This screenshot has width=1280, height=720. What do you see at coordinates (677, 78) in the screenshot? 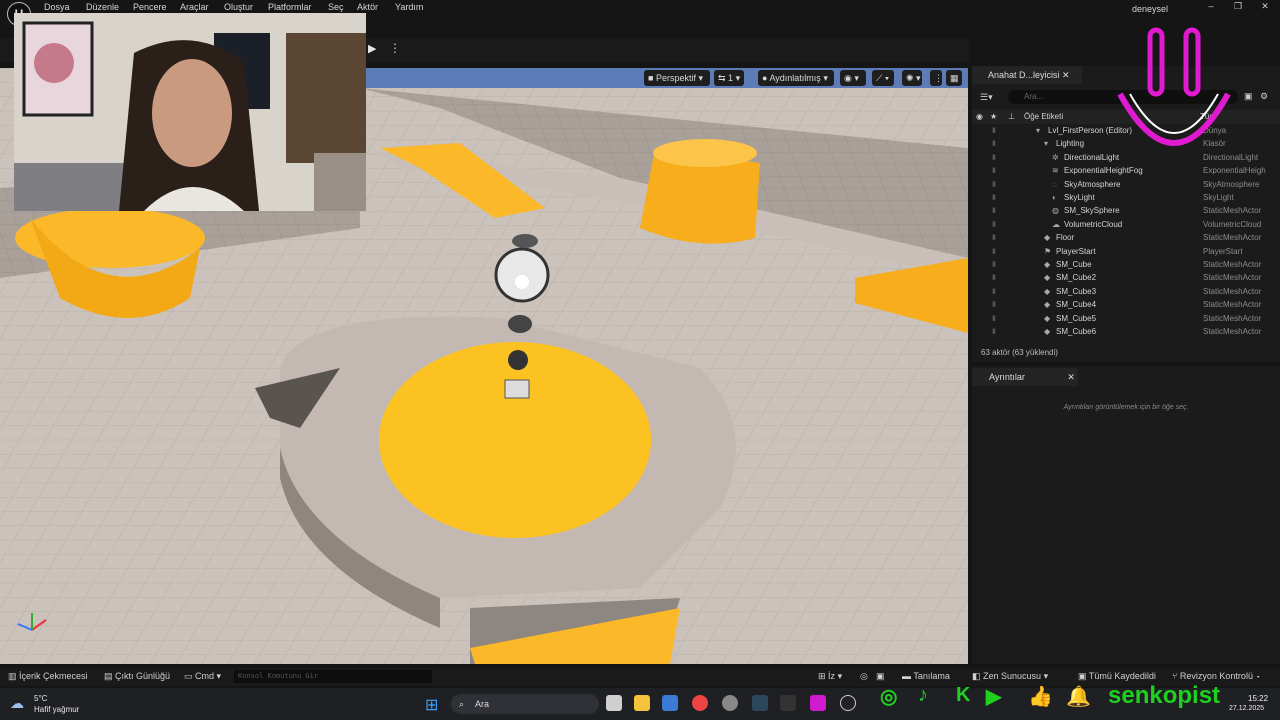
I see `perspective-button: ■ Perspektif ▾` at bounding box center [677, 78].